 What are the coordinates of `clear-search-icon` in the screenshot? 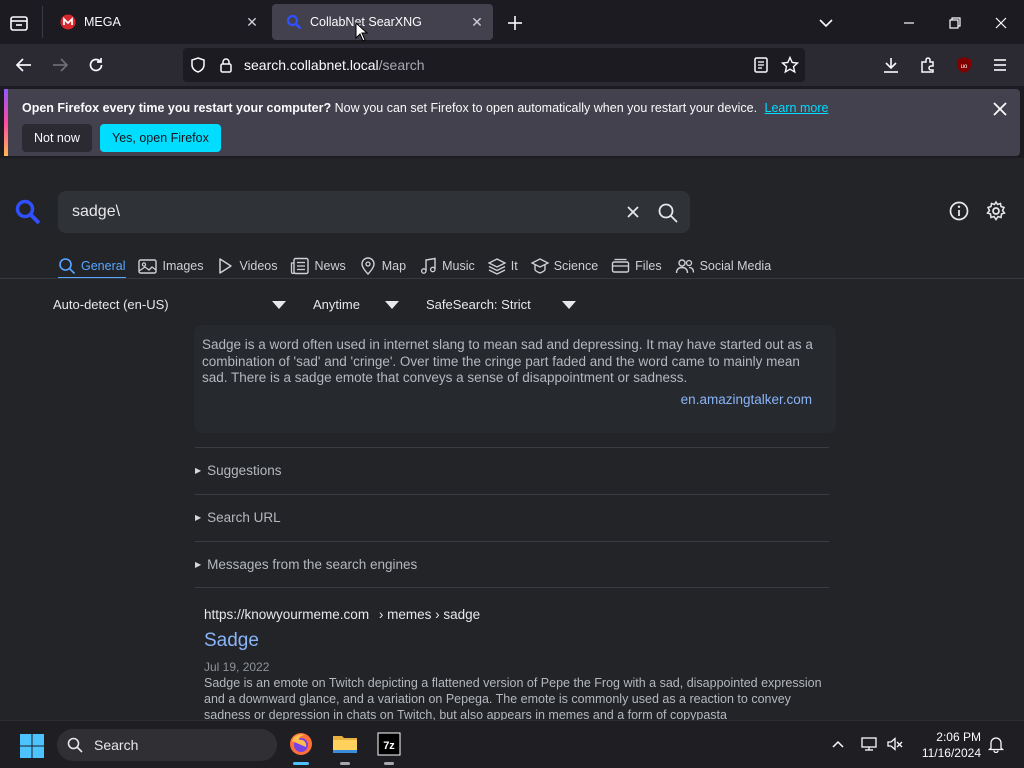 It's located at (633, 212).